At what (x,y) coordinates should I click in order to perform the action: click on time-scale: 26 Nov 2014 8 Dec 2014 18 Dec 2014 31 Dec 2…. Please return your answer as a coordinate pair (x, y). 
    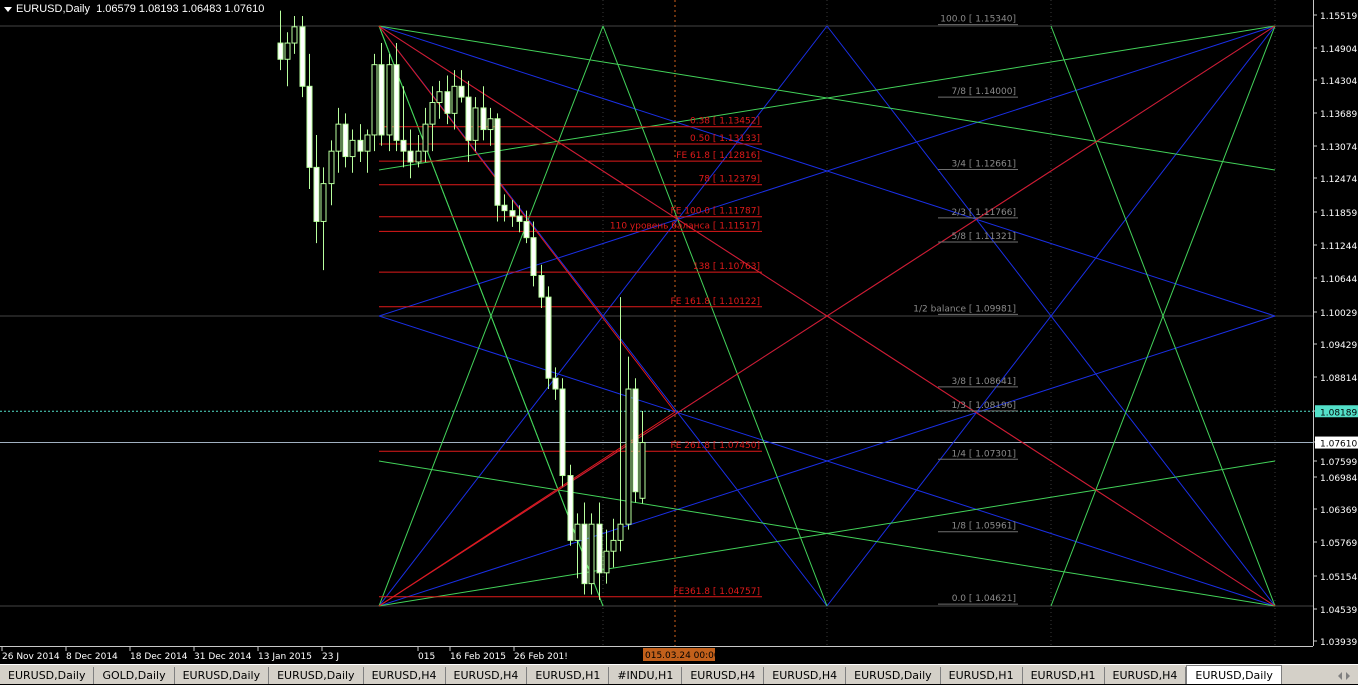
    Looking at the image, I should click on (656, 655).